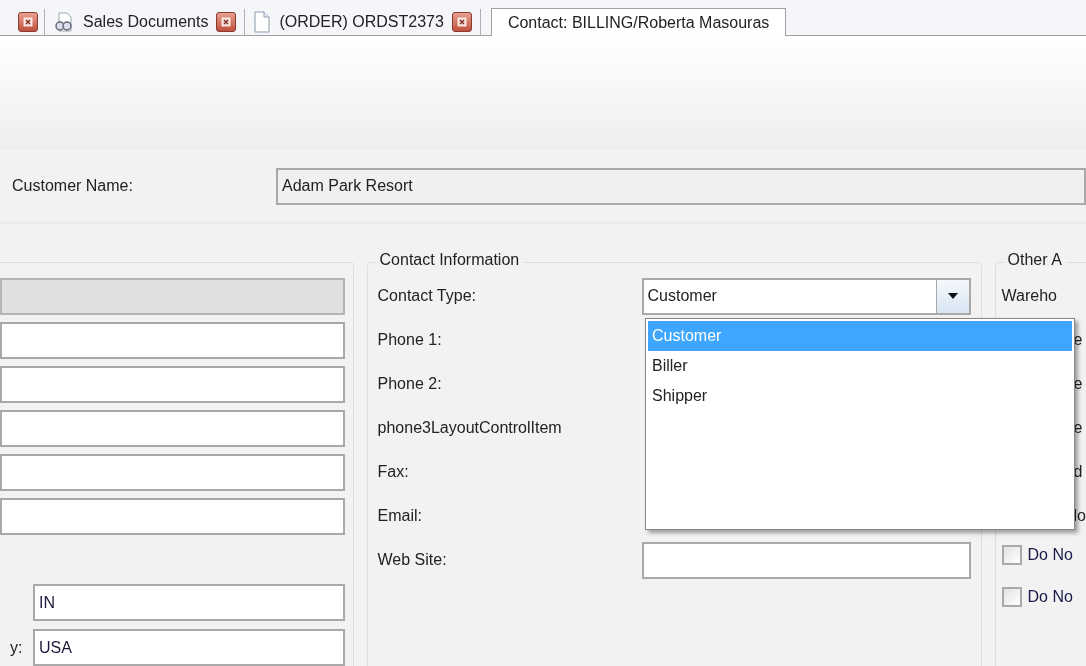  Describe the element at coordinates (189, 602) in the screenshot. I see `state-field: IN` at that location.